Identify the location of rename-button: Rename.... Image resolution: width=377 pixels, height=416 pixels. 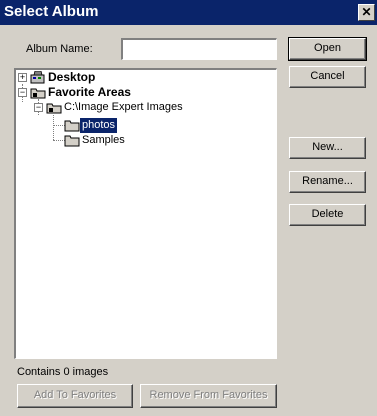
(327, 182).